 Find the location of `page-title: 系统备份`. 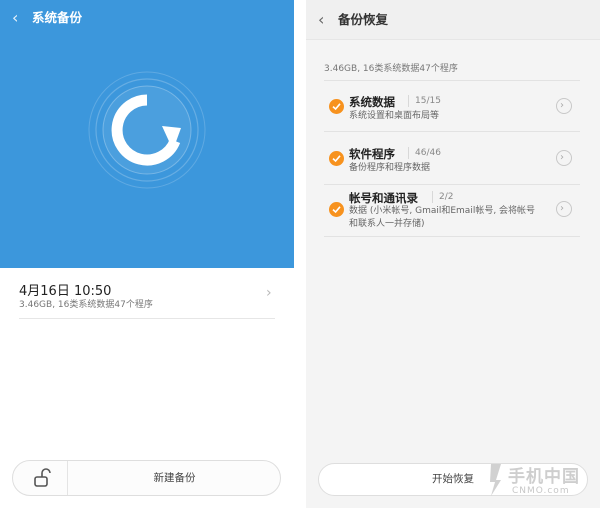

page-title: 系统备份 is located at coordinates (57, 17).